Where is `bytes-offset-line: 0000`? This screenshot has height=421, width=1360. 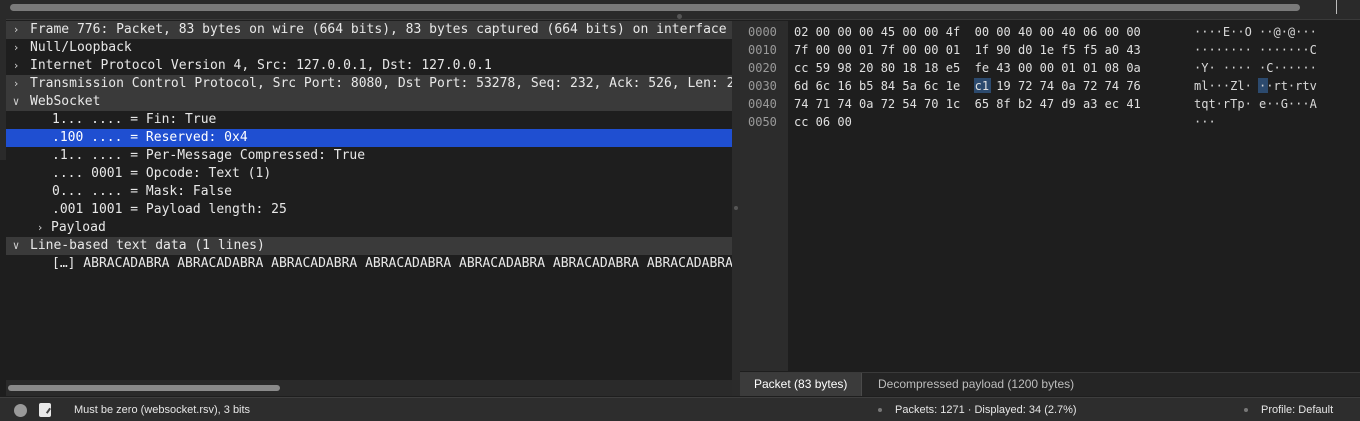 bytes-offset-line: 0000 is located at coordinates (762, 32).